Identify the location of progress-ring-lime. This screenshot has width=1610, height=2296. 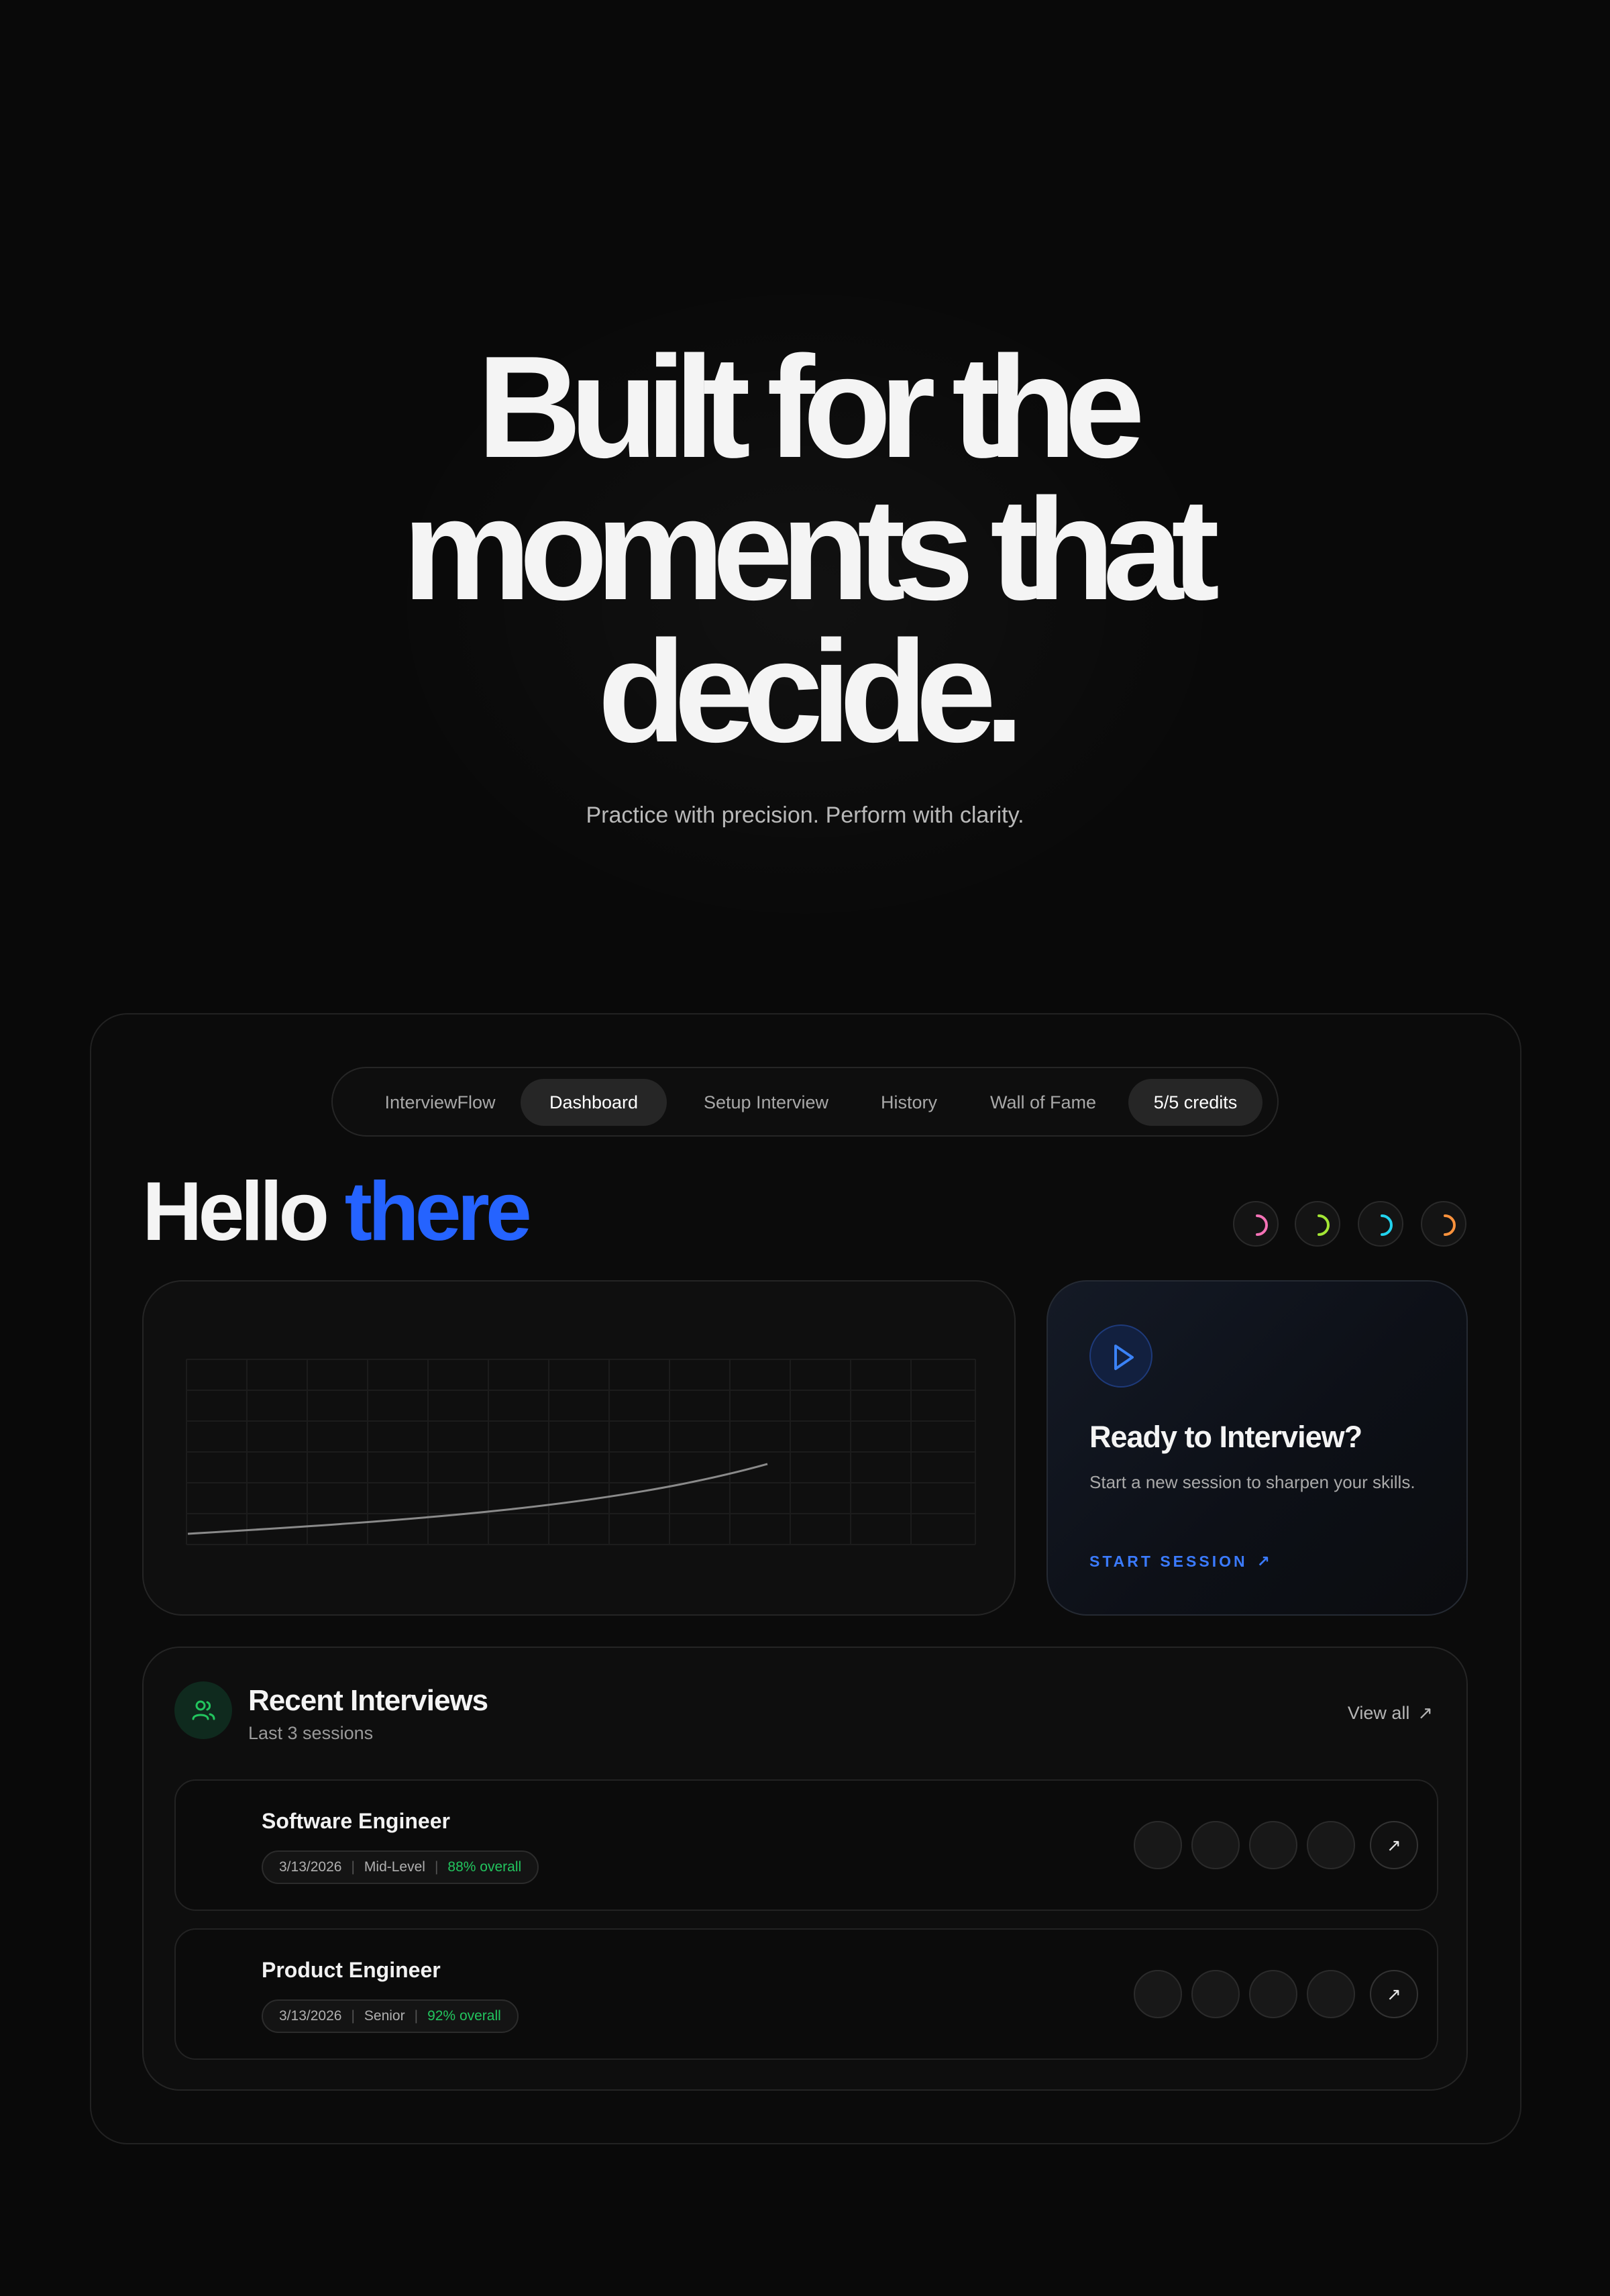
(1317, 1224).